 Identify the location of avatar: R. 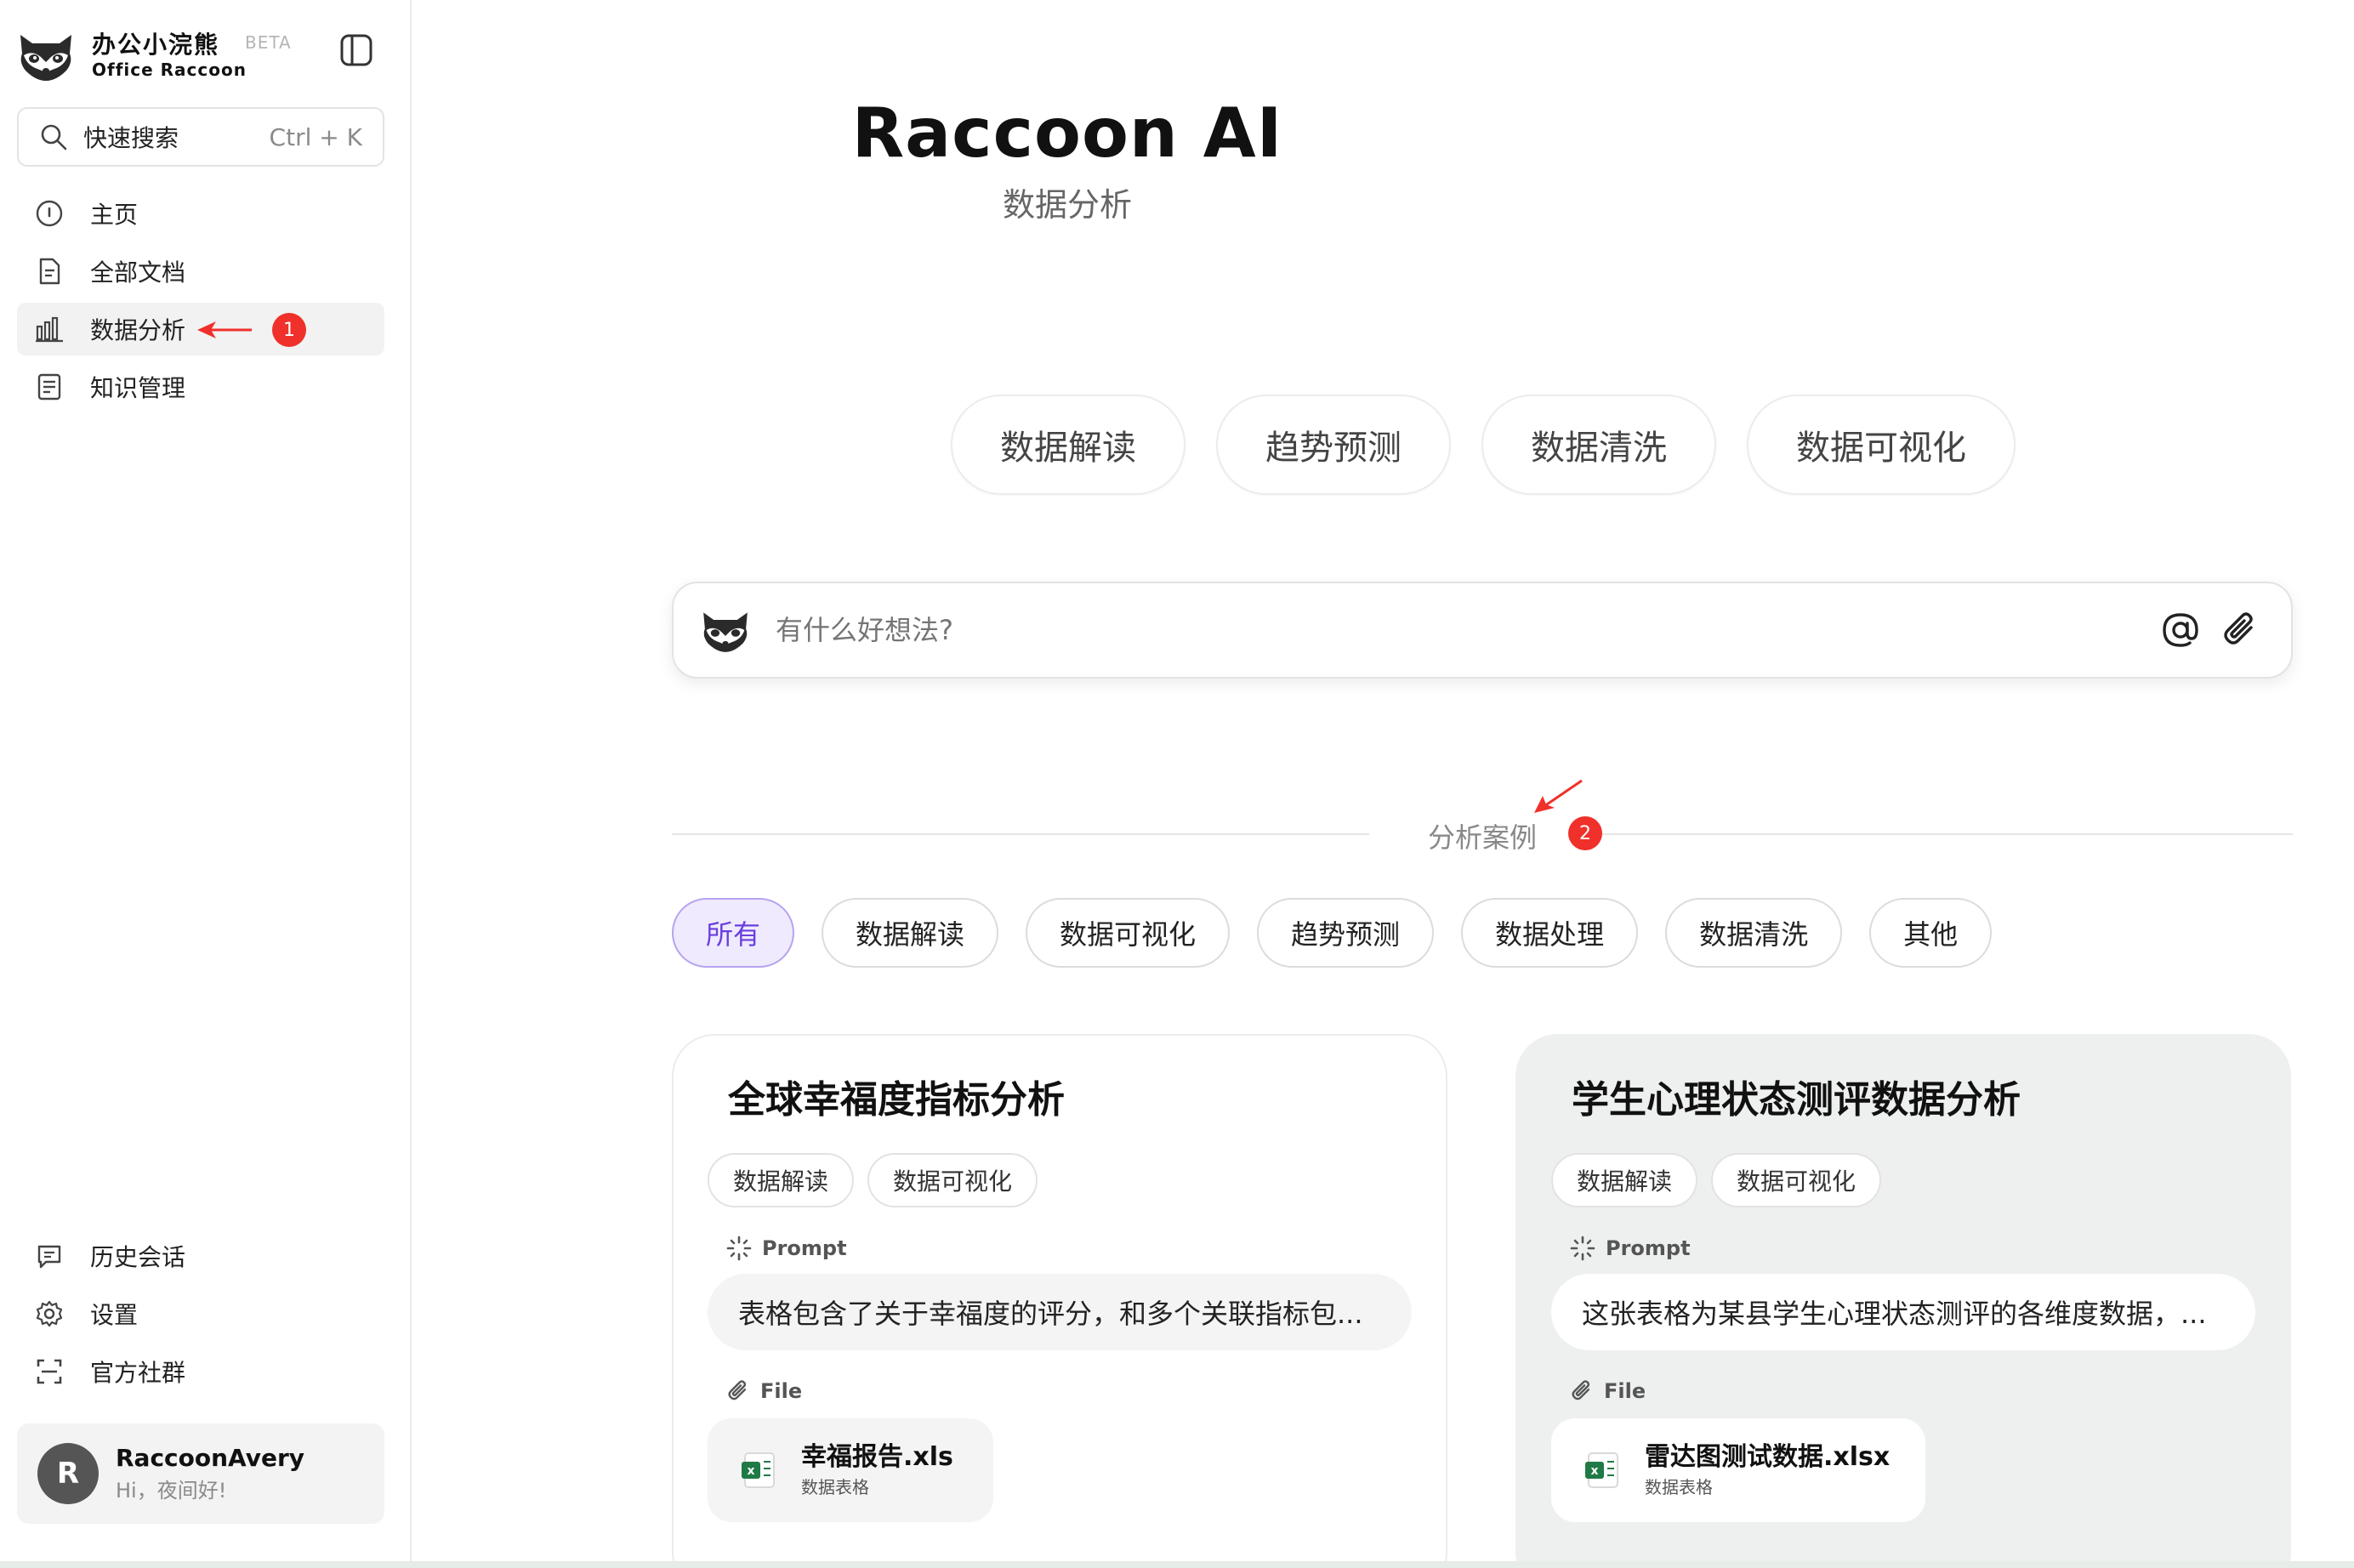
(68, 1473).